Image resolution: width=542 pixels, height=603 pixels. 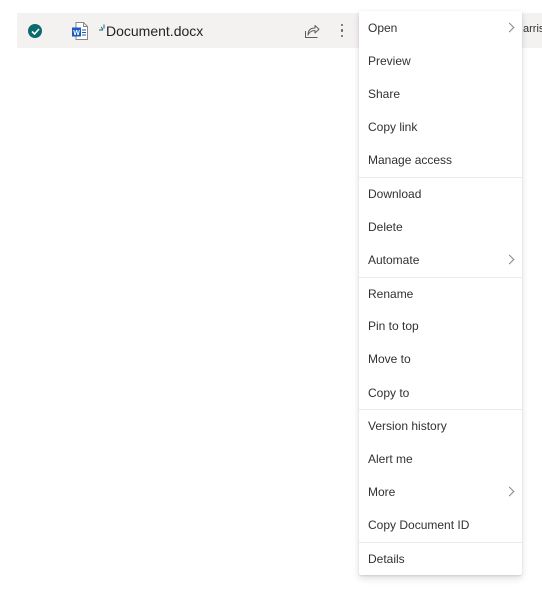 I want to click on share-icon, so click(x=312, y=31).